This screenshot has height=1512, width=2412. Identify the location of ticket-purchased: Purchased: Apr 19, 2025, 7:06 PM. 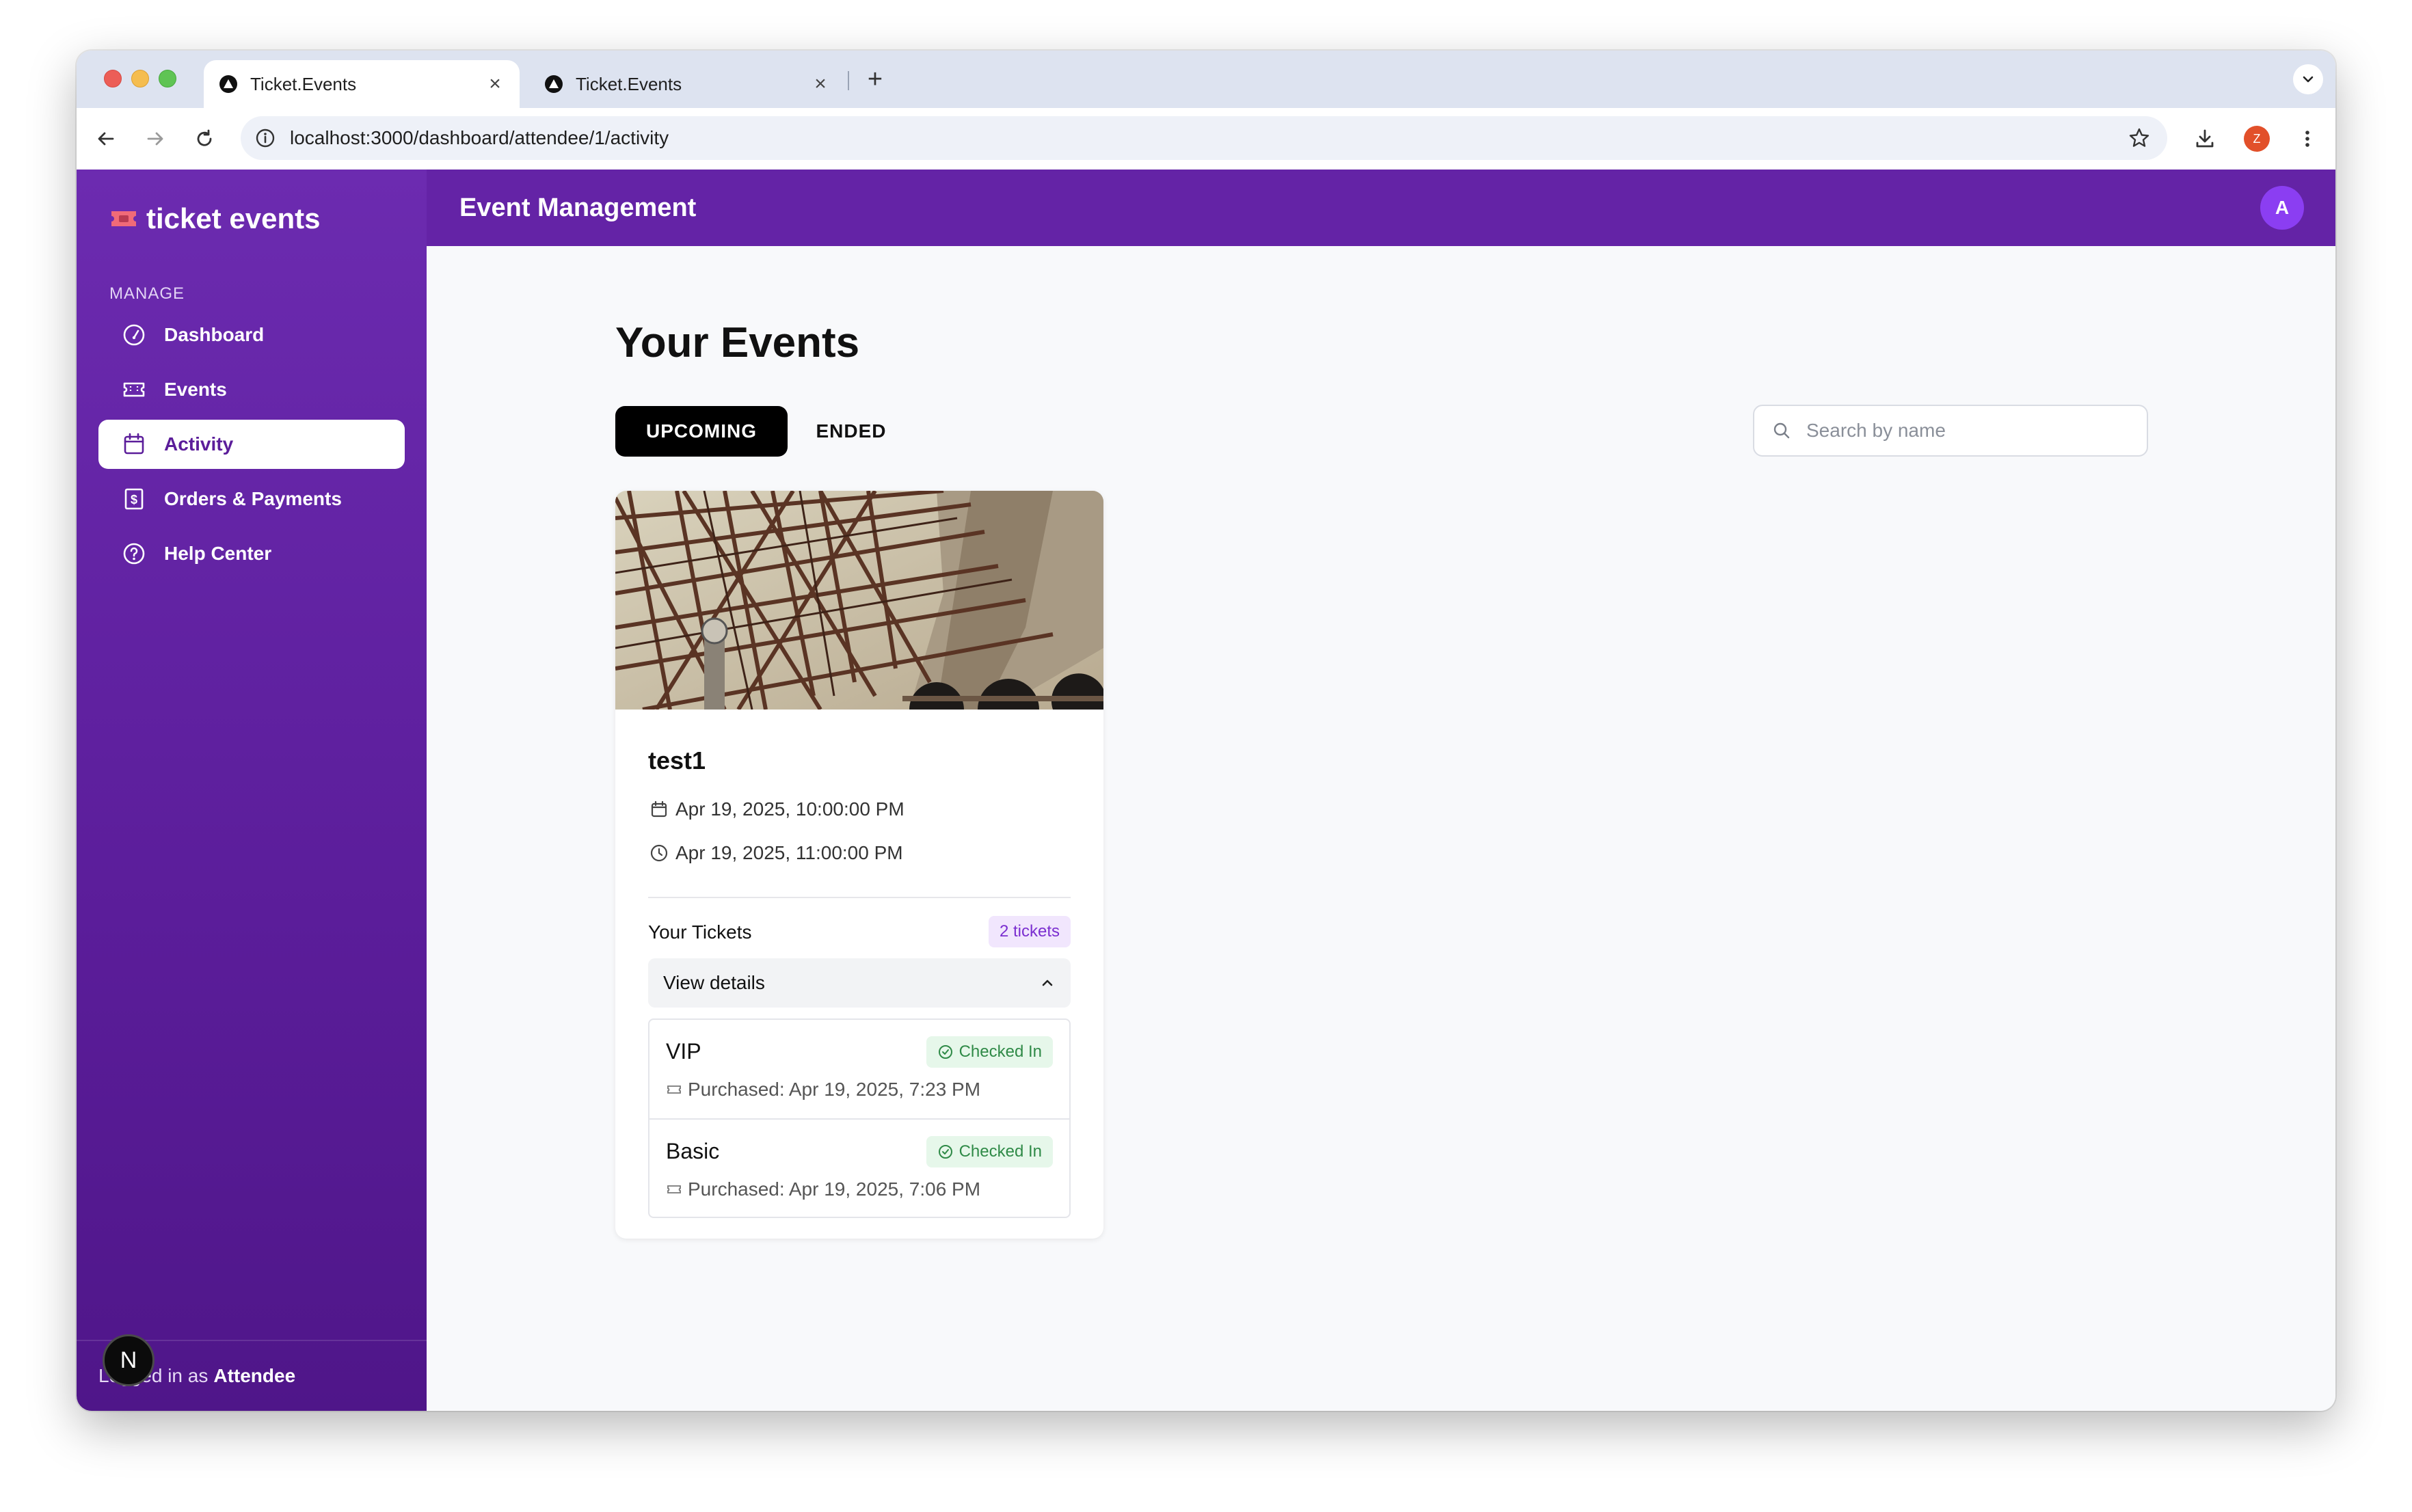
(823, 1189).